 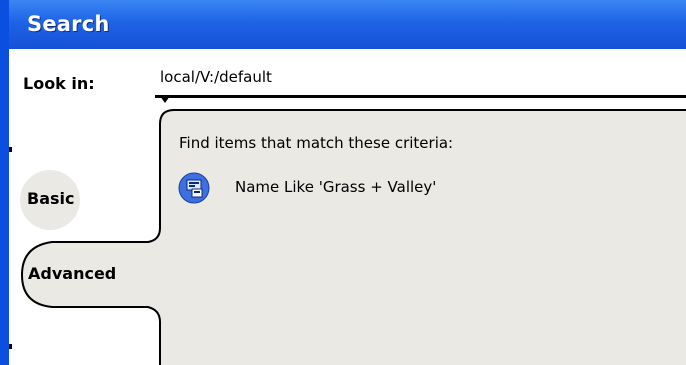 What do you see at coordinates (194, 188) in the screenshot?
I see `criteria-rule-icon` at bounding box center [194, 188].